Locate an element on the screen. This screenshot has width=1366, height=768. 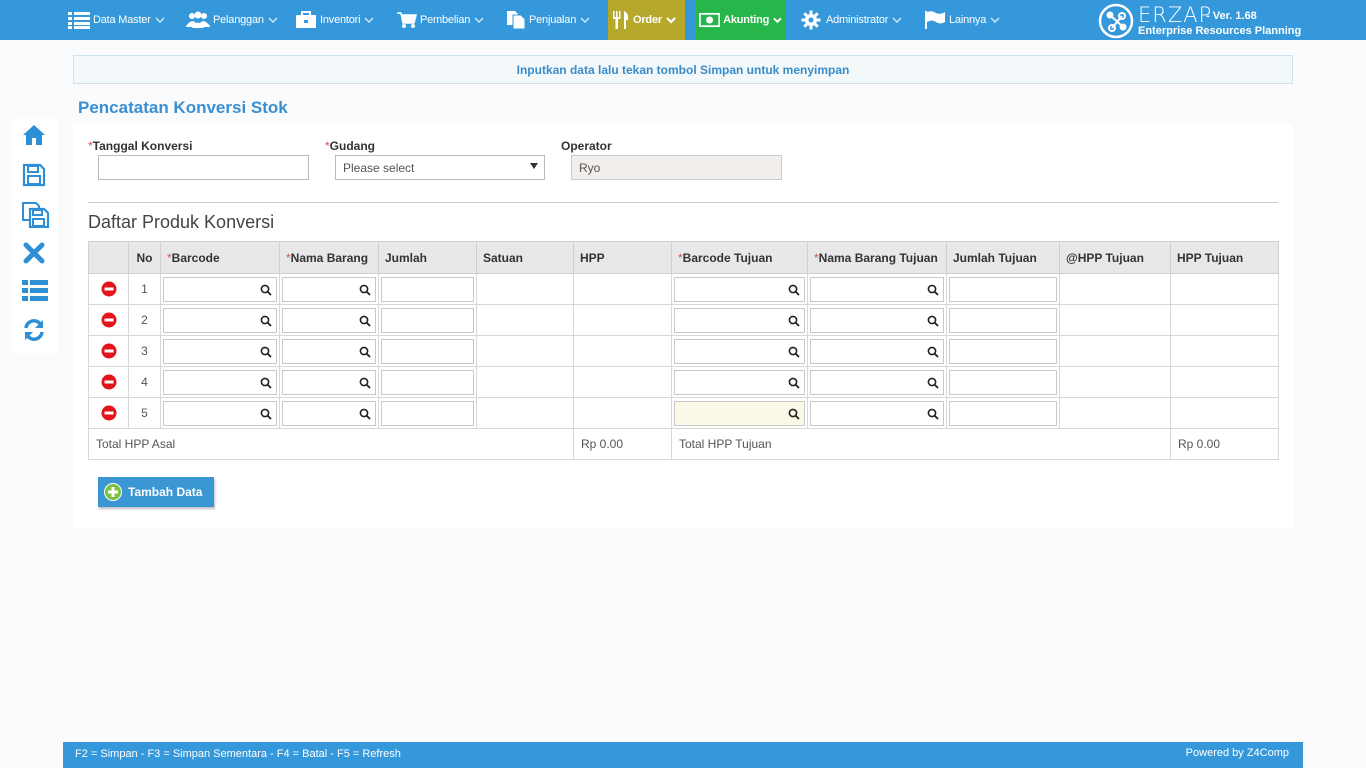
barcode-tujuan-cell is located at coordinates (739, 351).